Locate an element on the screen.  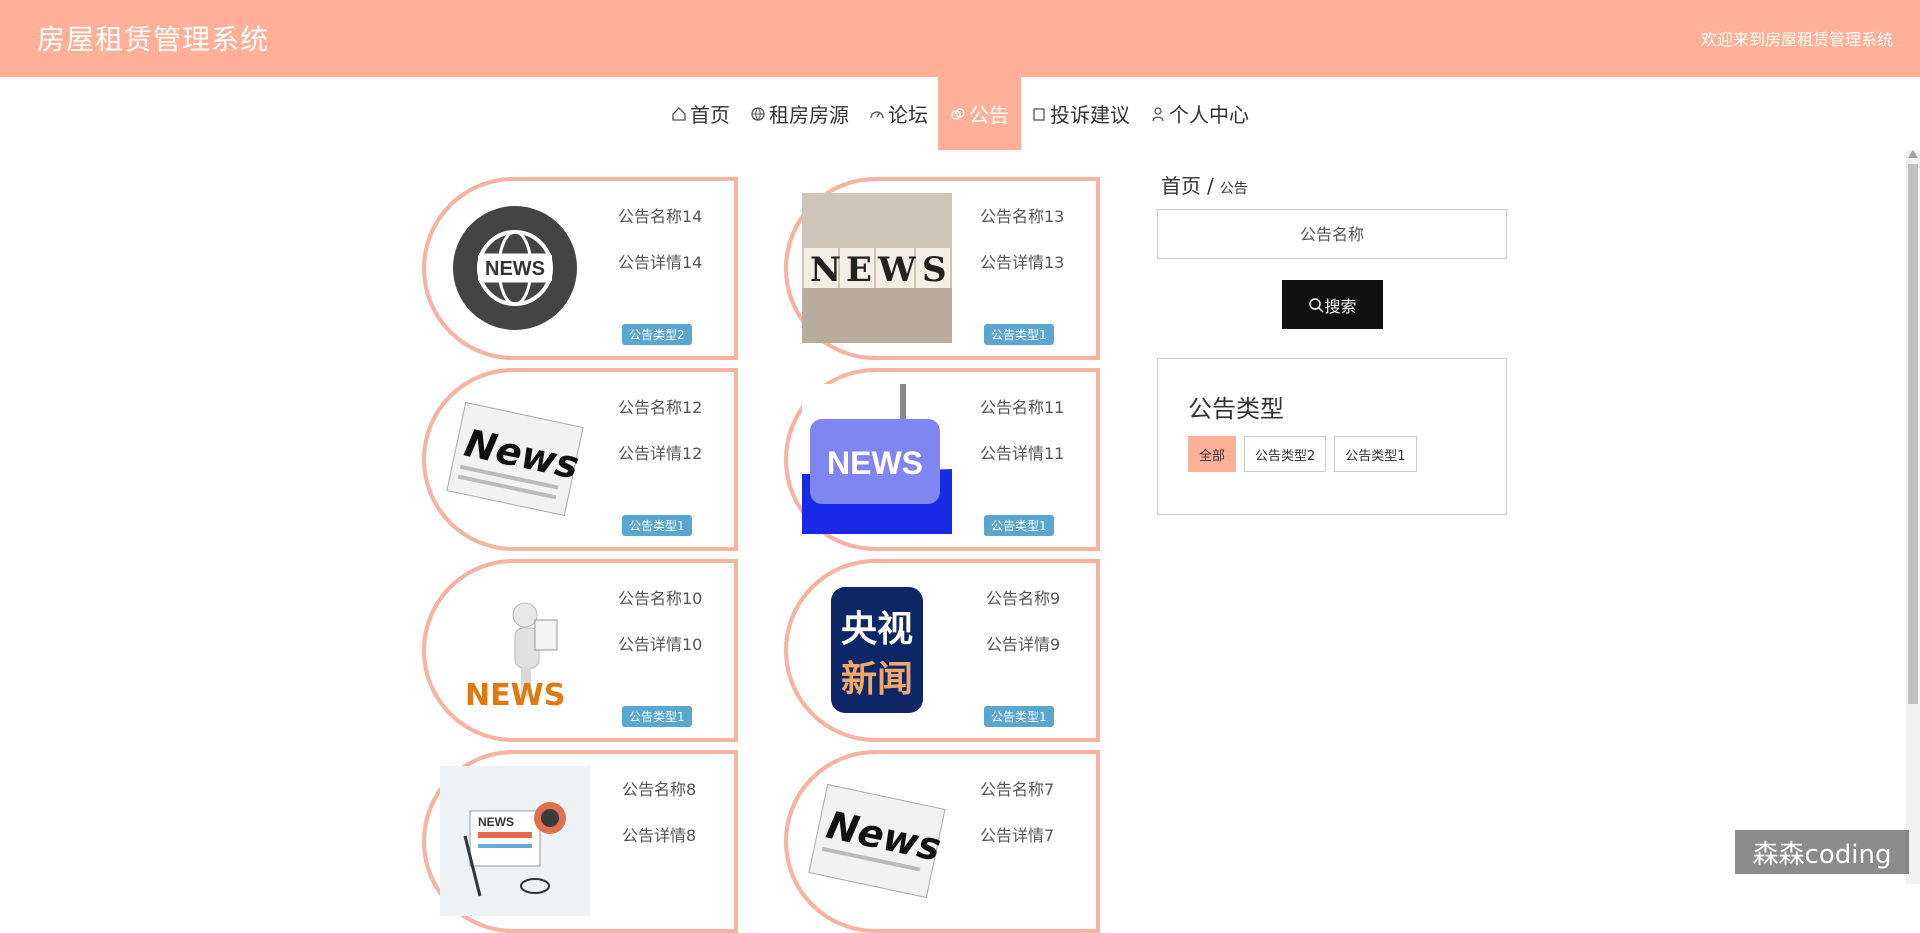
link-icon is located at coordinates (958, 113).